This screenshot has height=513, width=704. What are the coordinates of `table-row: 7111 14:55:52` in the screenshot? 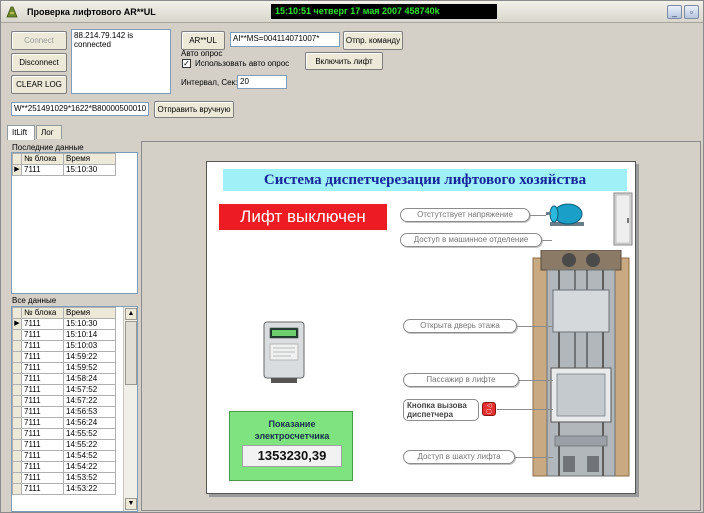 It's located at (64, 434).